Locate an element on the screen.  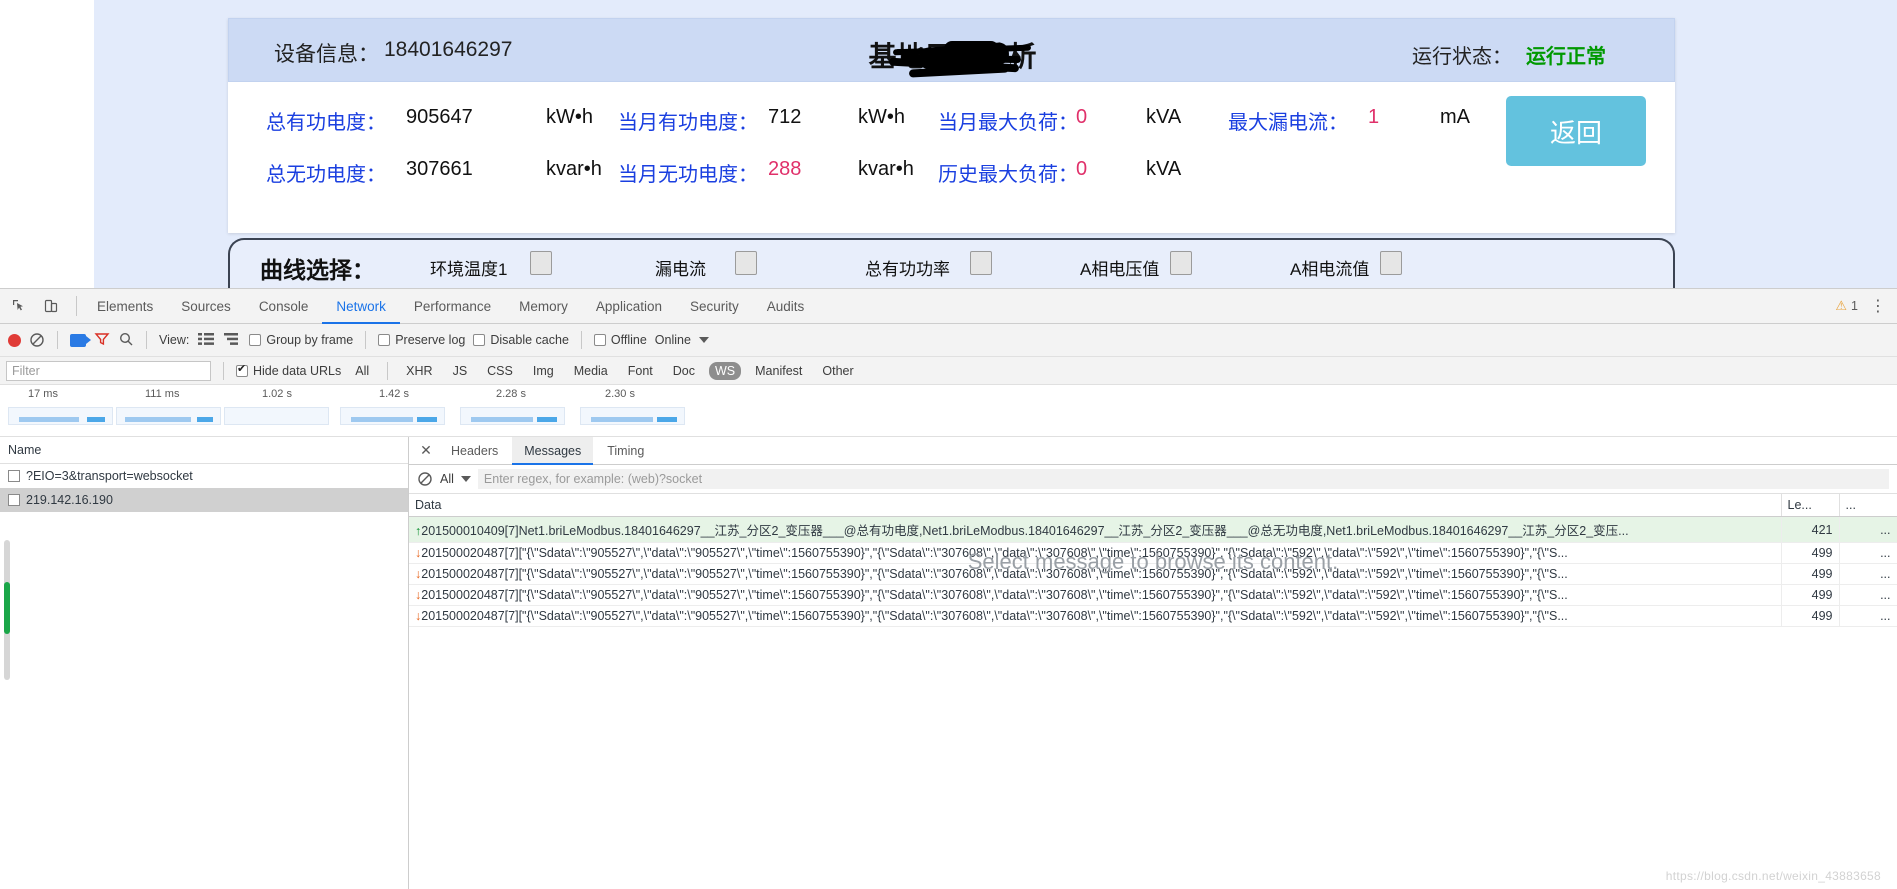
capture-screenshots-icon is located at coordinates (80, 340).